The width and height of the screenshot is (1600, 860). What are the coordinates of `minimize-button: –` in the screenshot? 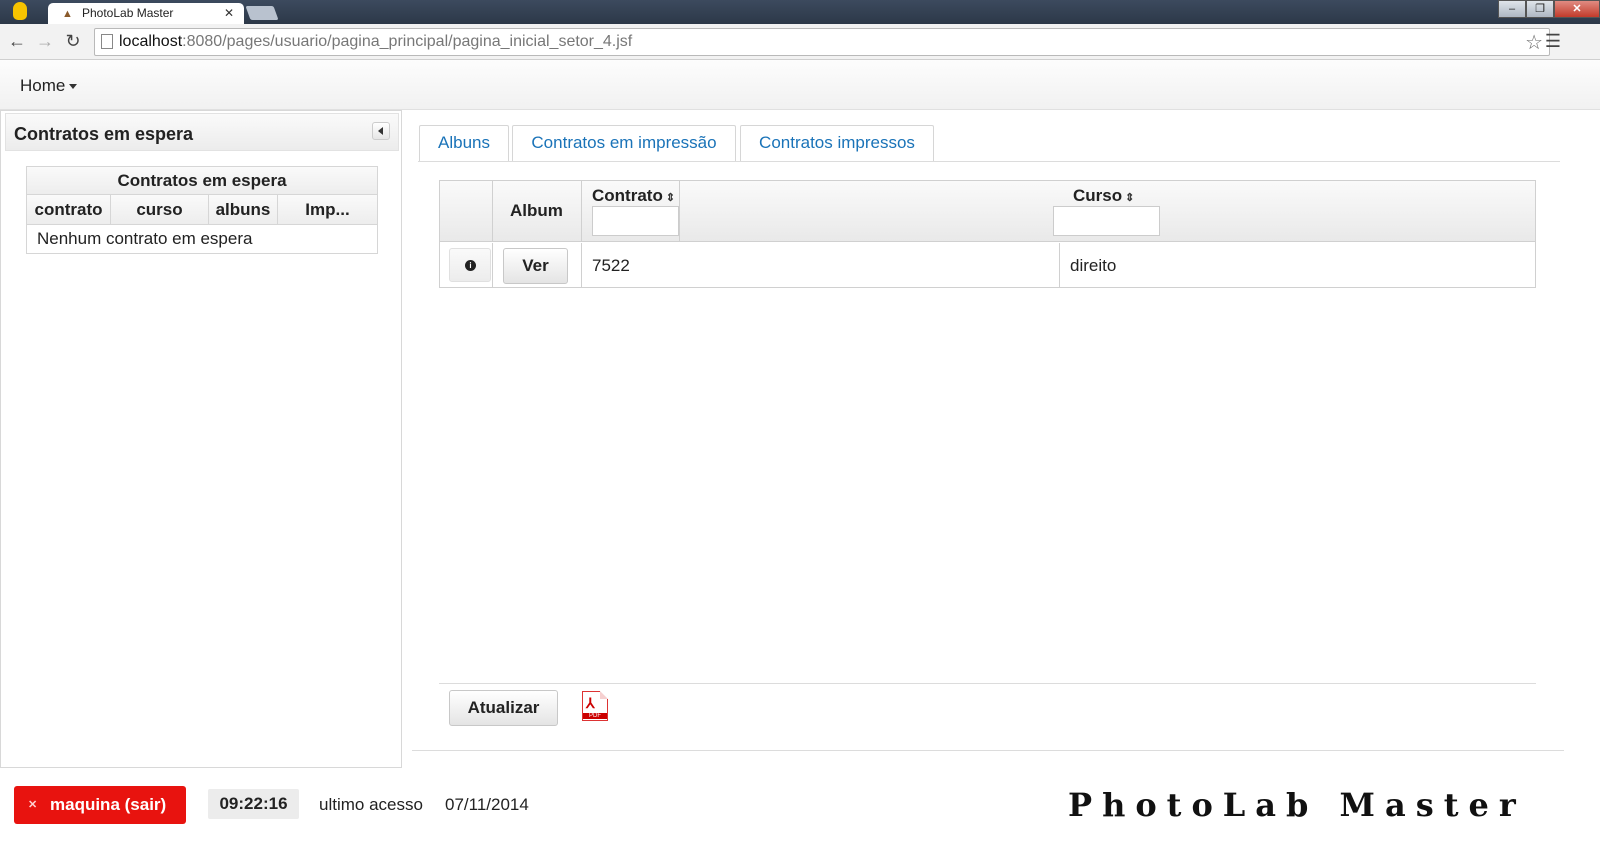 It's located at (1512, 9).